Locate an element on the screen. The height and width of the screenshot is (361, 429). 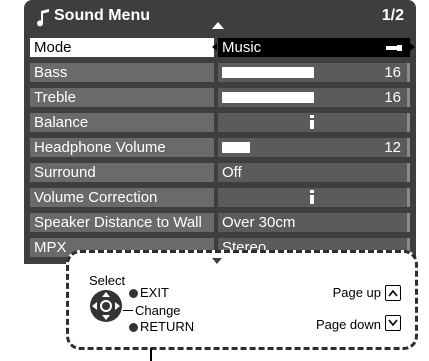
menu-row-treble: Treble 16 is located at coordinates (220, 97).